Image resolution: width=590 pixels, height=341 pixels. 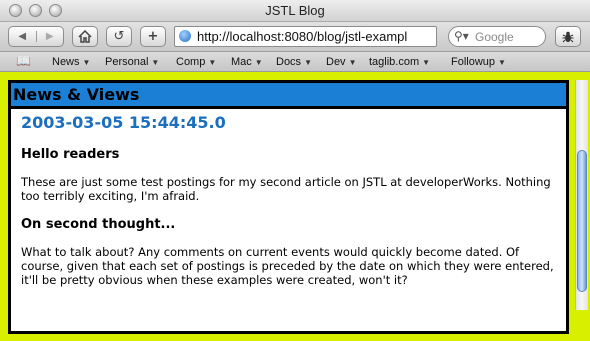 I want to click on bookmark-dev: Dev ▼, so click(x=341, y=62).